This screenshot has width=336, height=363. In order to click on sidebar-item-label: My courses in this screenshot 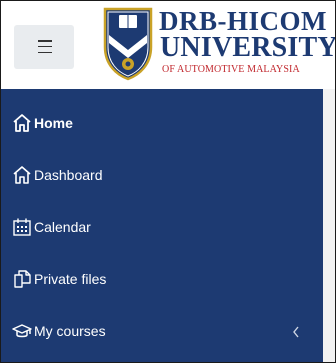, I will do `click(70, 331)`.